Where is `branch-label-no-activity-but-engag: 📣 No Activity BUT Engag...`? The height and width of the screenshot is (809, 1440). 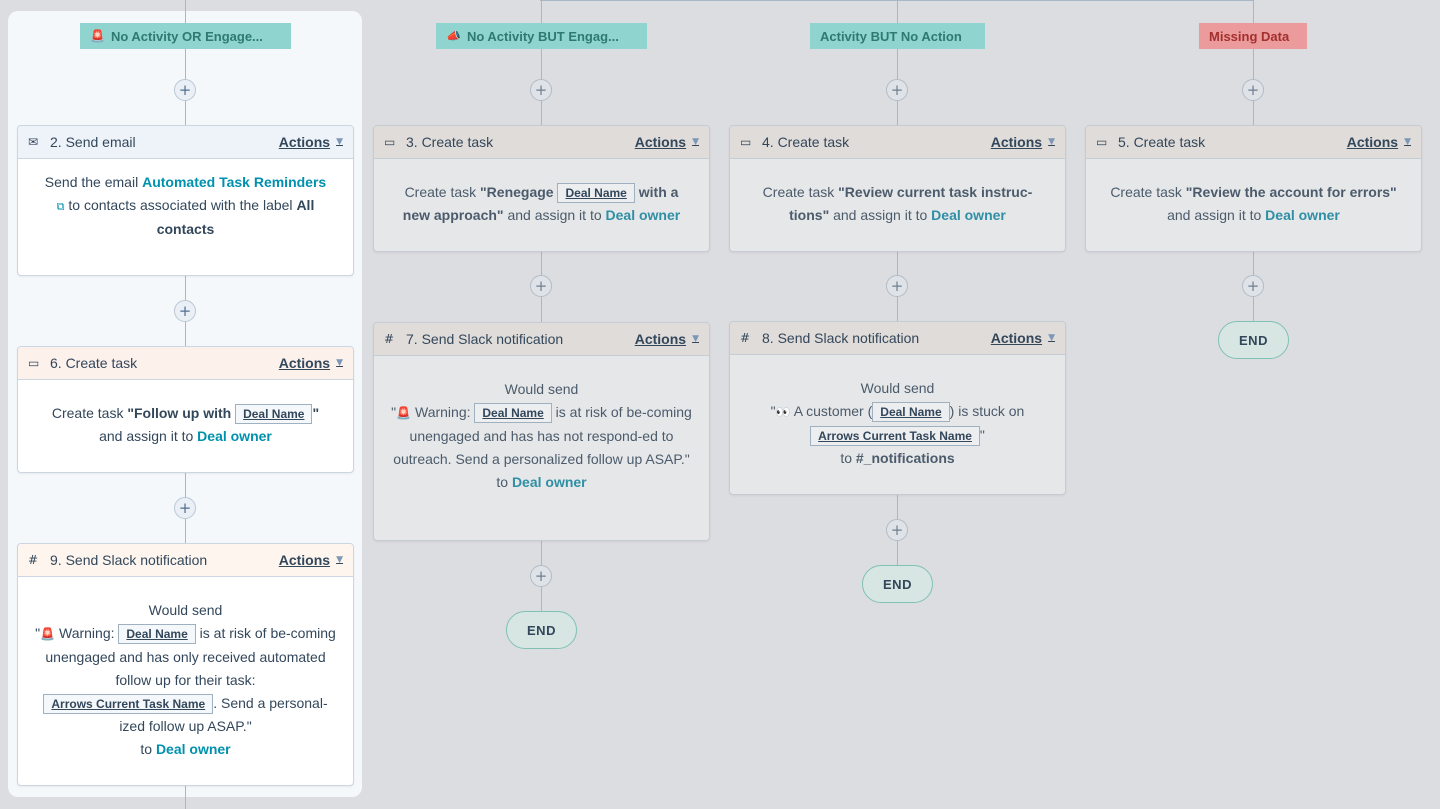 branch-label-no-activity-but-engag: 📣 No Activity BUT Engag... is located at coordinates (541, 36).